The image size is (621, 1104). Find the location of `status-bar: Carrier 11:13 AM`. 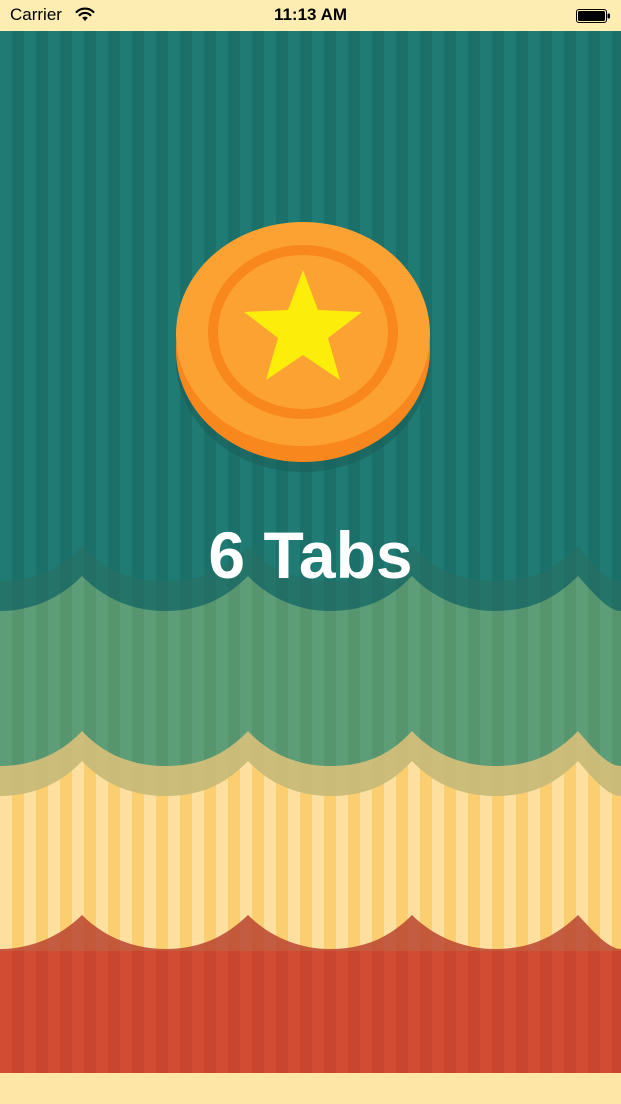

status-bar: Carrier 11:13 AM is located at coordinates (310, 15).